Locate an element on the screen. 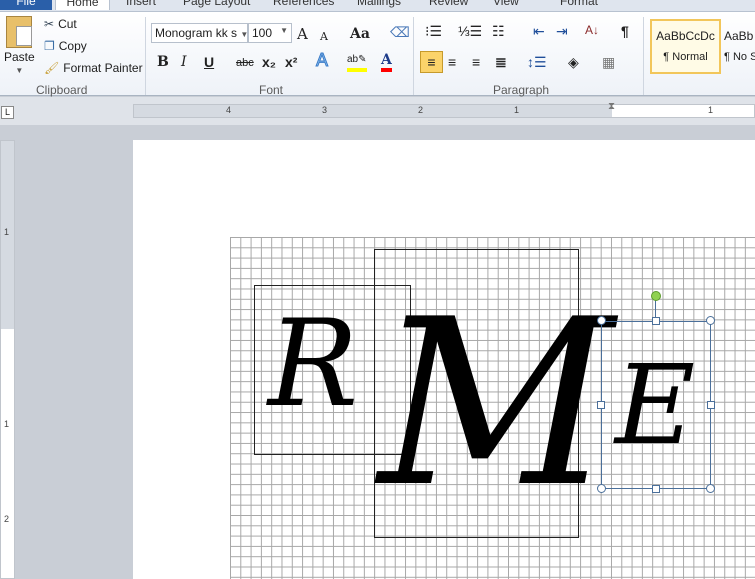  format-painter-label: Format Painter is located at coordinates (103, 68).